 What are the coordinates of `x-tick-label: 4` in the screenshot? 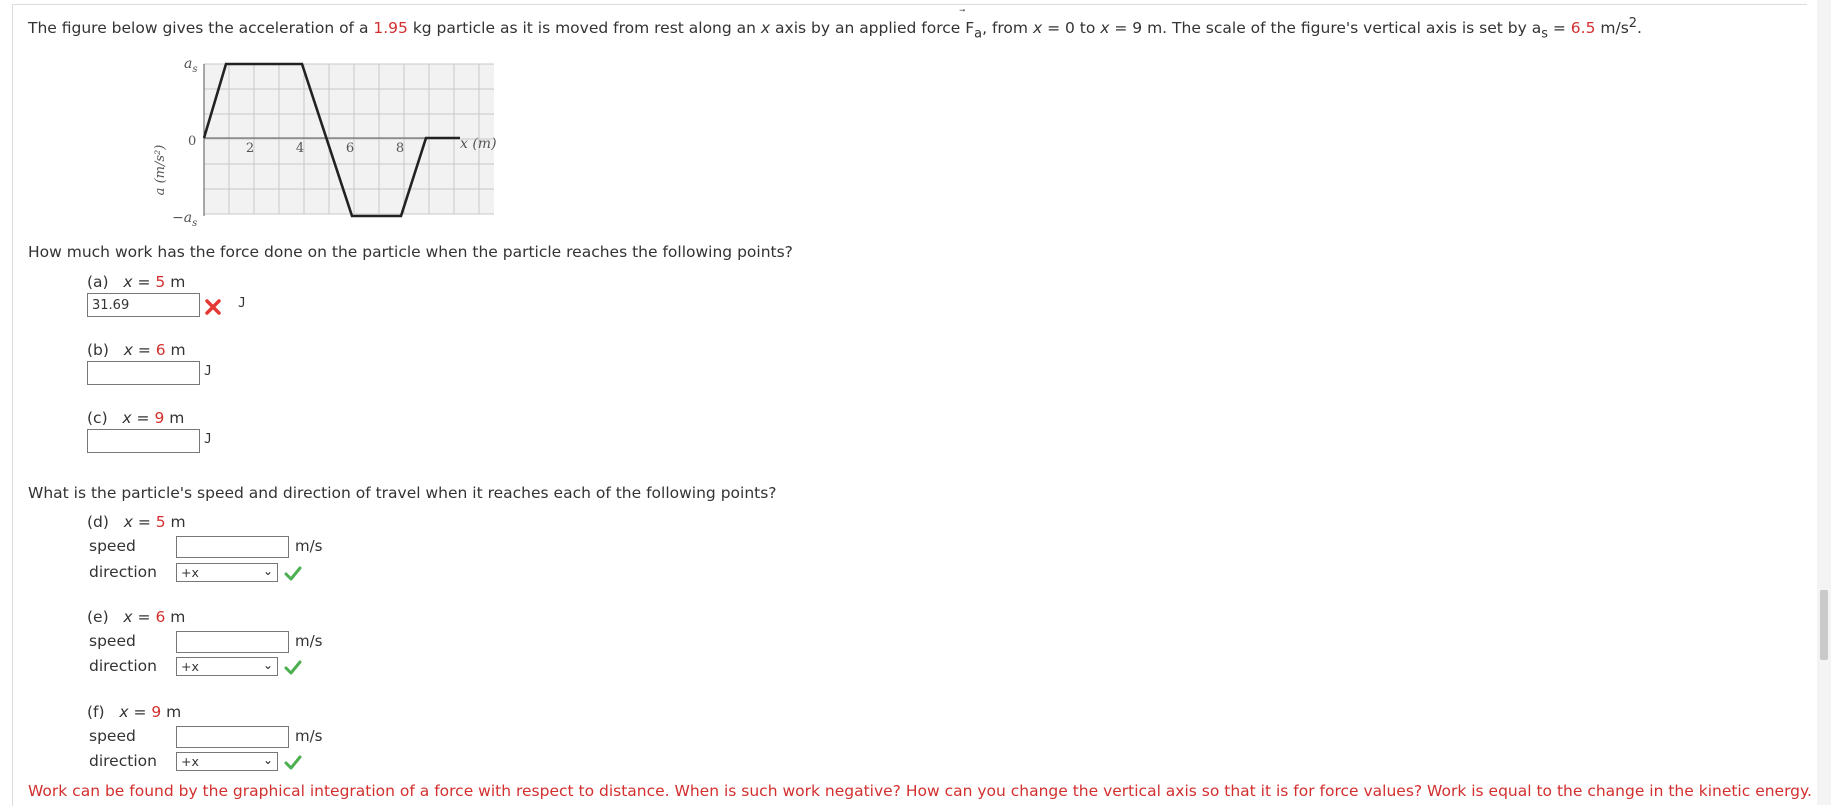 It's located at (300, 148).